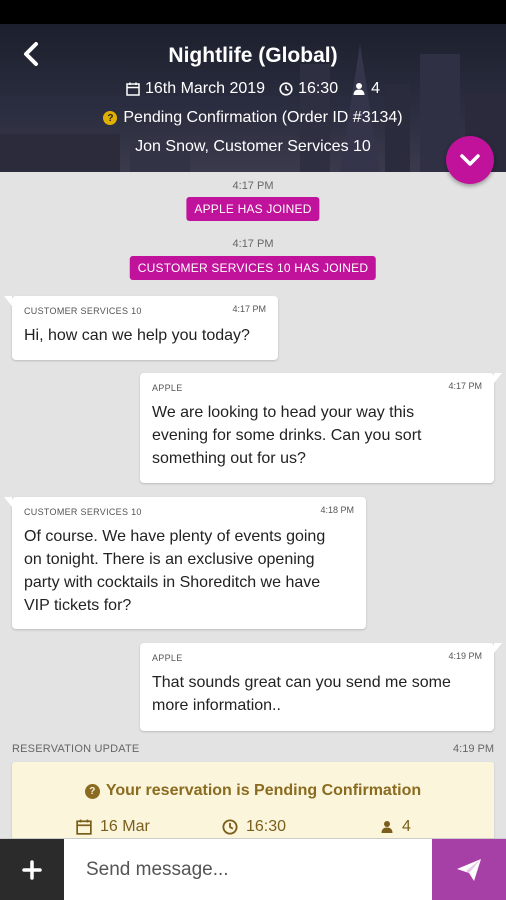 The image size is (506, 900). What do you see at coordinates (473, 749) in the screenshot?
I see `reservation-update-time: 4:19 PM` at bounding box center [473, 749].